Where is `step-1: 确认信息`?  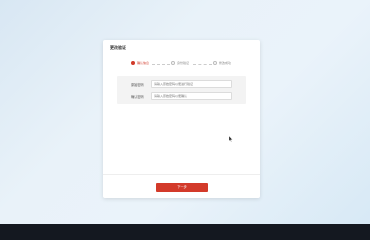
step-1: 确认信息 is located at coordinates (140, 63).